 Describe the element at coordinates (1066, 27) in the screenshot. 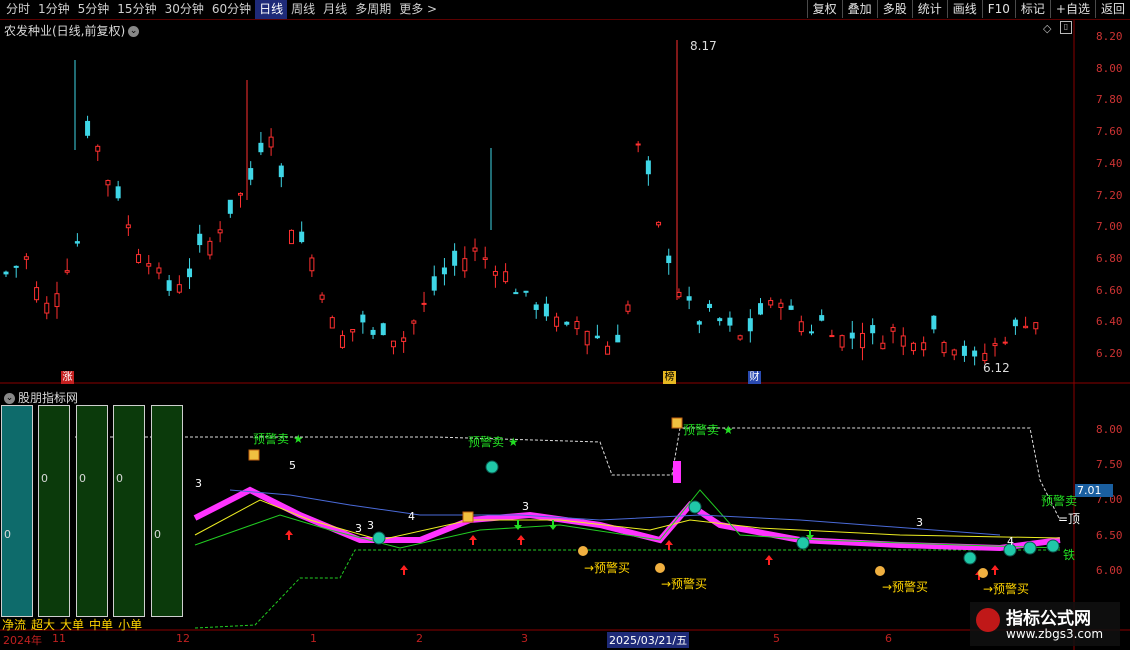

I see `panel-toggle-icon: ▯` at that location.